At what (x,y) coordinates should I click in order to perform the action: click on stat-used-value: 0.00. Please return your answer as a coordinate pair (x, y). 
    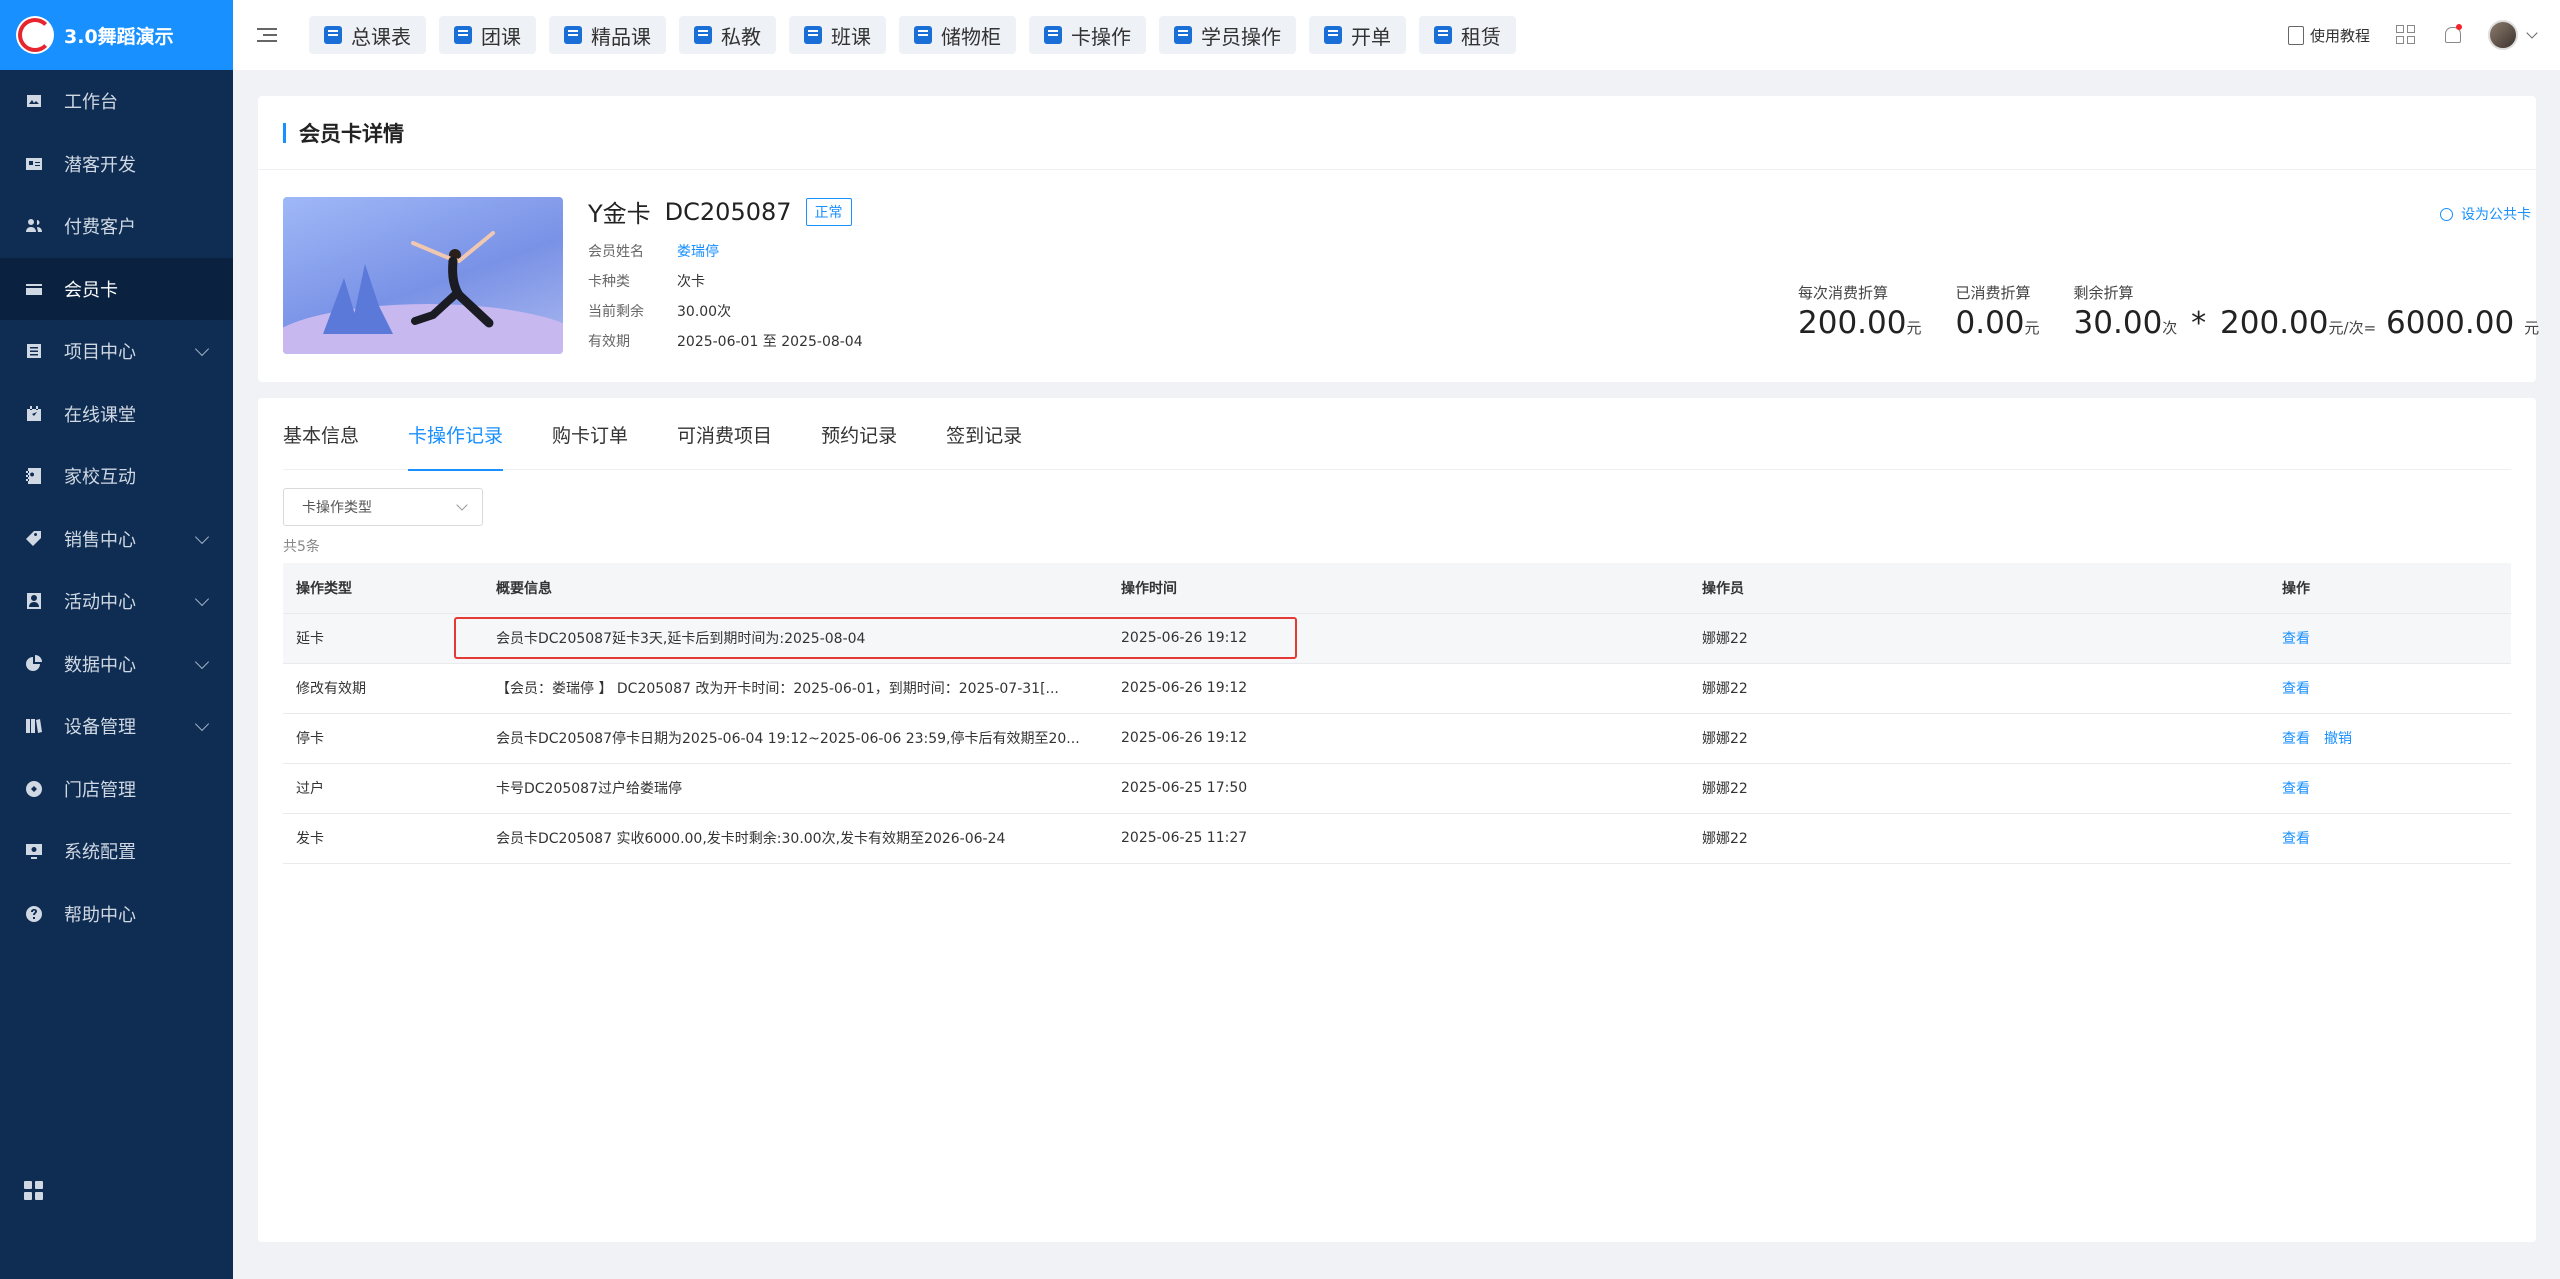
    Looking at the image, I should click on (1990, 323).